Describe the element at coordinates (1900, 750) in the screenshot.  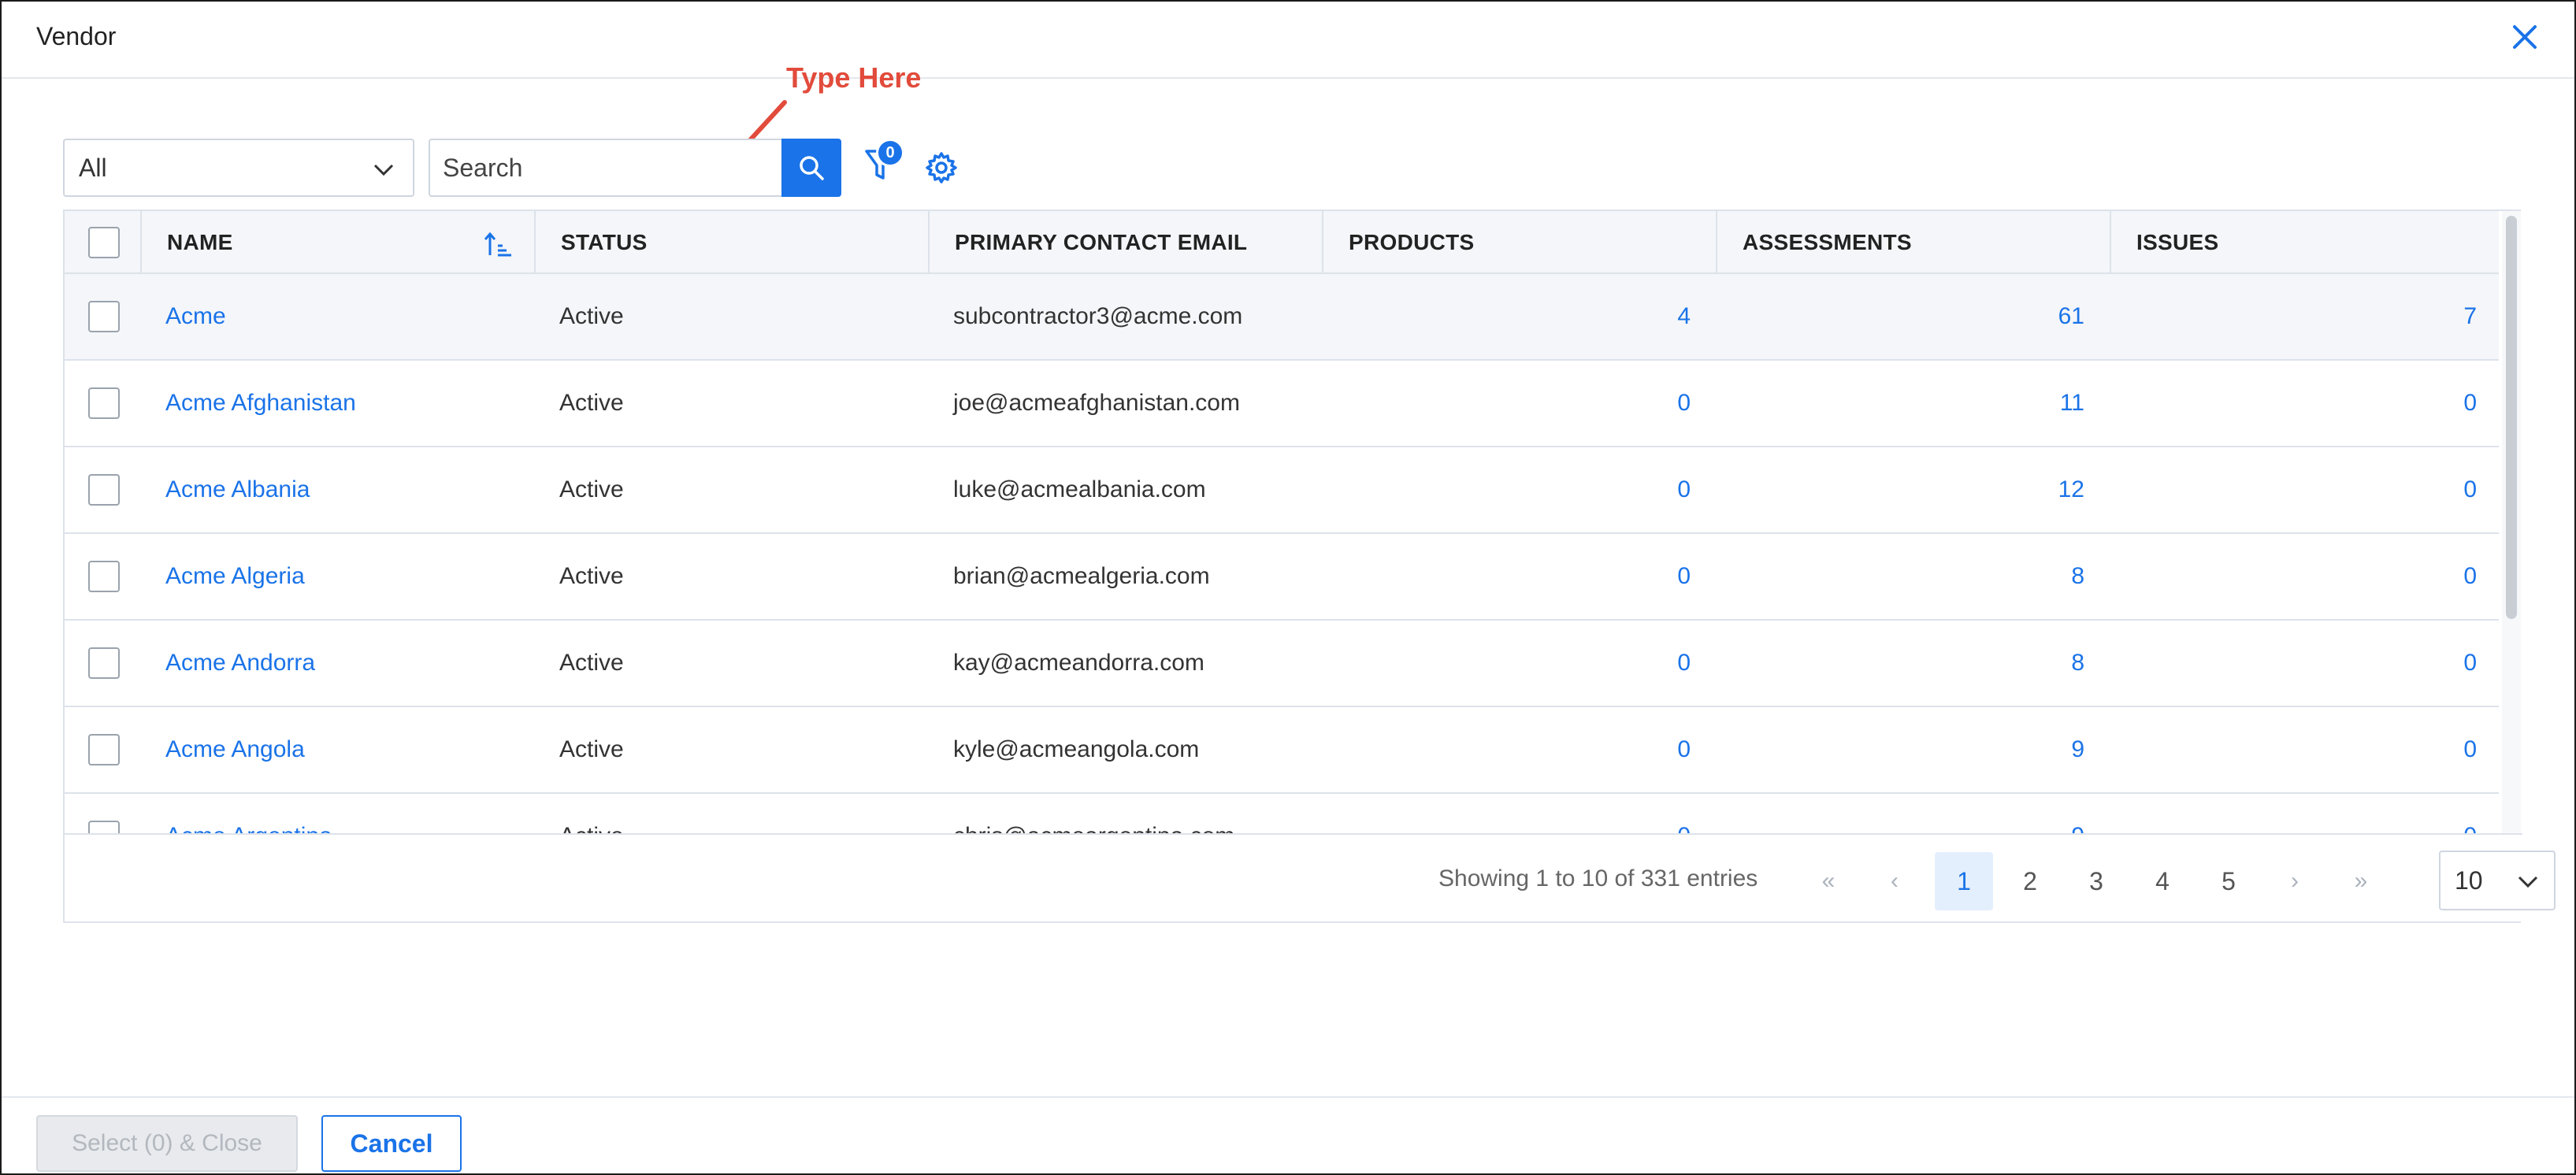
I see `vendor-assessments-link: 9` at that location.